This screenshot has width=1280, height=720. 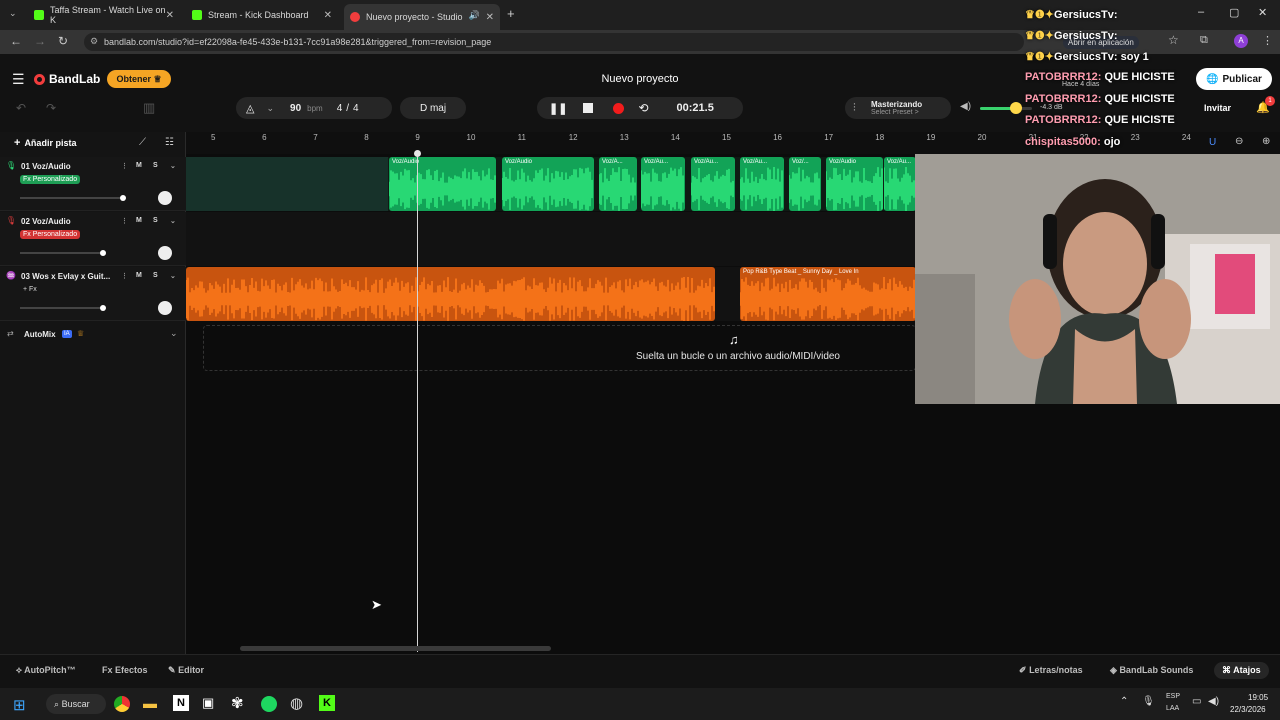 What do you see at coordinates (588, 108) in the screenshot?
I see `stop-icon` at bounding box center [588, 108].